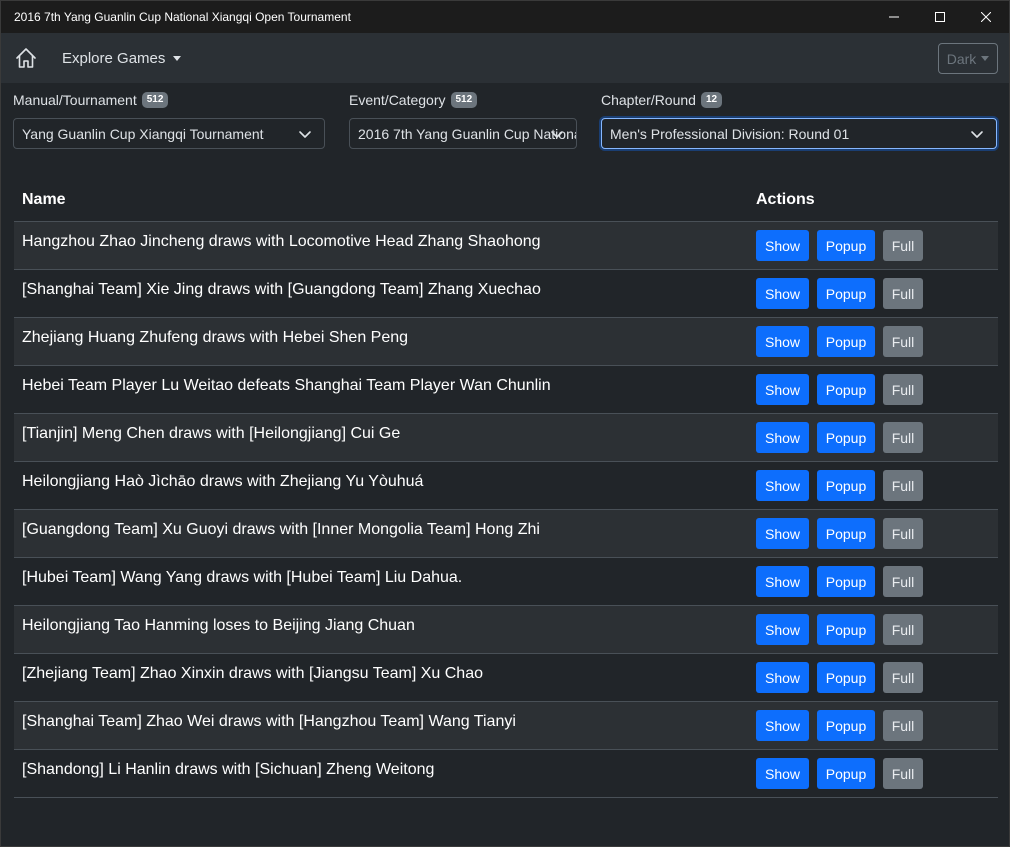  I want to click on home-button, so click(26, 58).